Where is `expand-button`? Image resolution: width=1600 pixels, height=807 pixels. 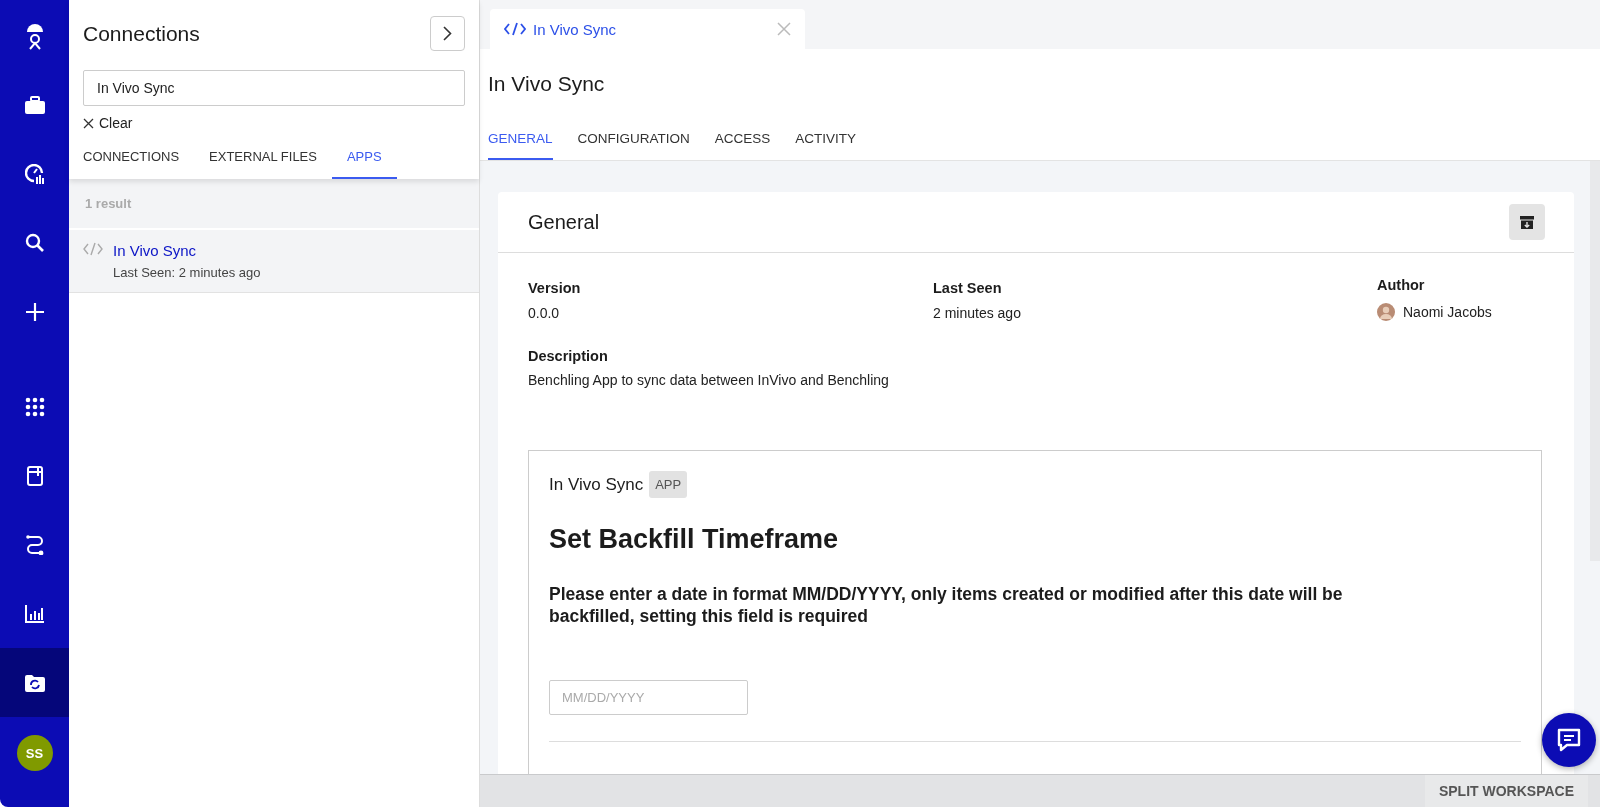
expand-button is located at coordinates (447, 33).